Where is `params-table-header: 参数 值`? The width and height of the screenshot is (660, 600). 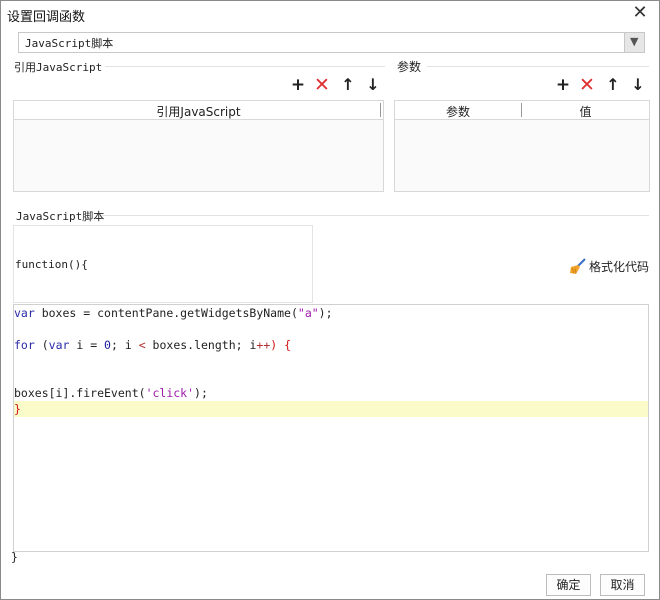 params-table-header: 参数 值 is located at coordinates (522, 110).